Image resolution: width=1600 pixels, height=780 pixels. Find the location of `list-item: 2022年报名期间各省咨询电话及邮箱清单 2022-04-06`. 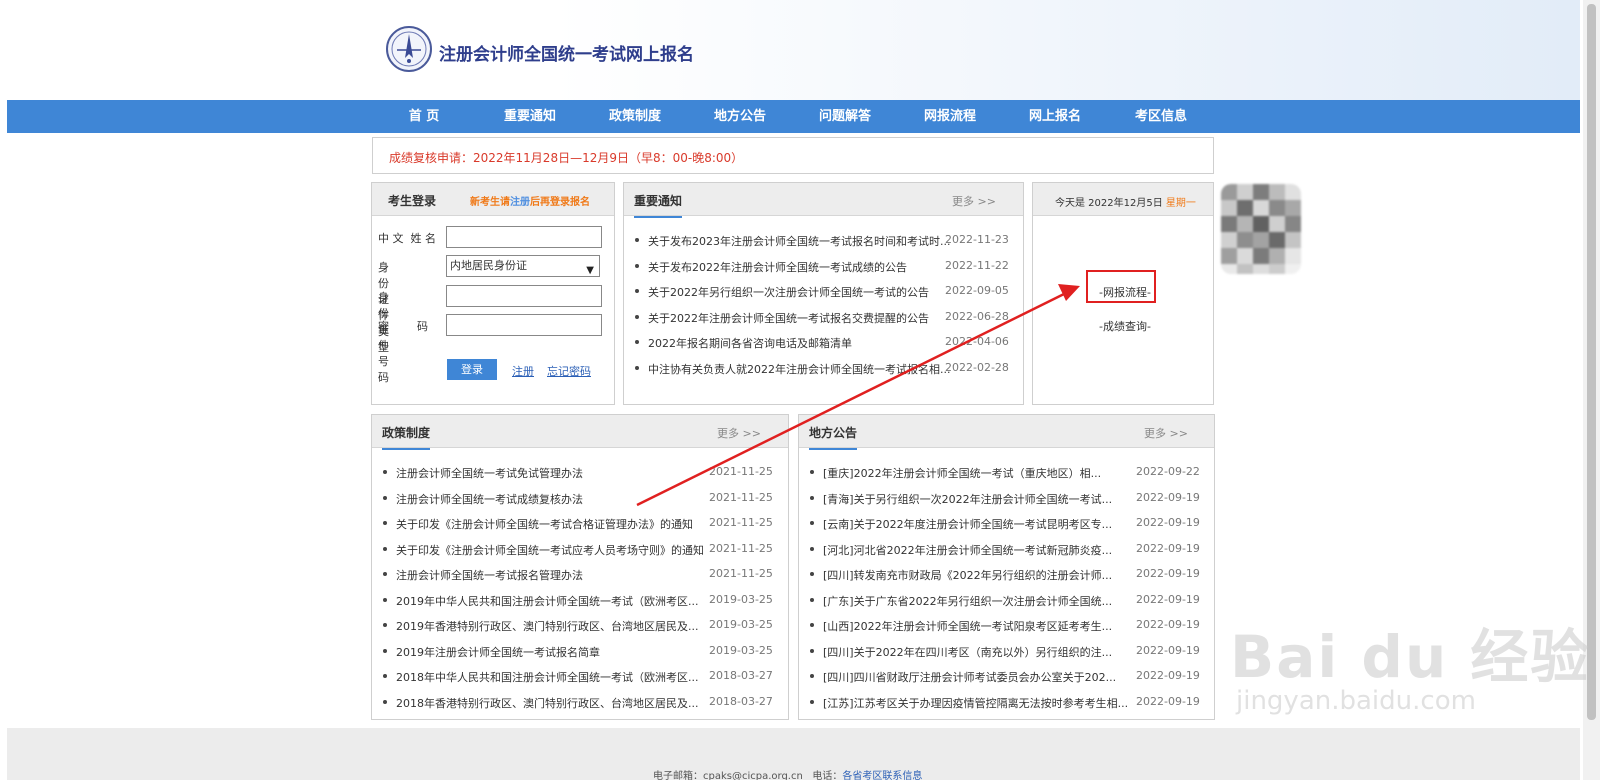

list-item: 2022年报名期间各省咨询电话及邮箱清单 2022-04-06 is located at coordinates (827, 343).